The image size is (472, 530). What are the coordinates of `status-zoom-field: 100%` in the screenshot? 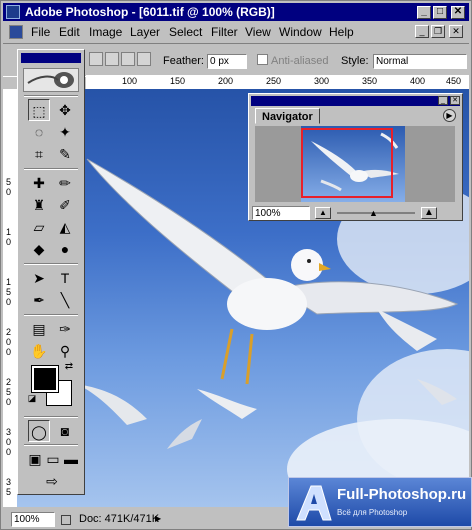 It's located at (33, 519).